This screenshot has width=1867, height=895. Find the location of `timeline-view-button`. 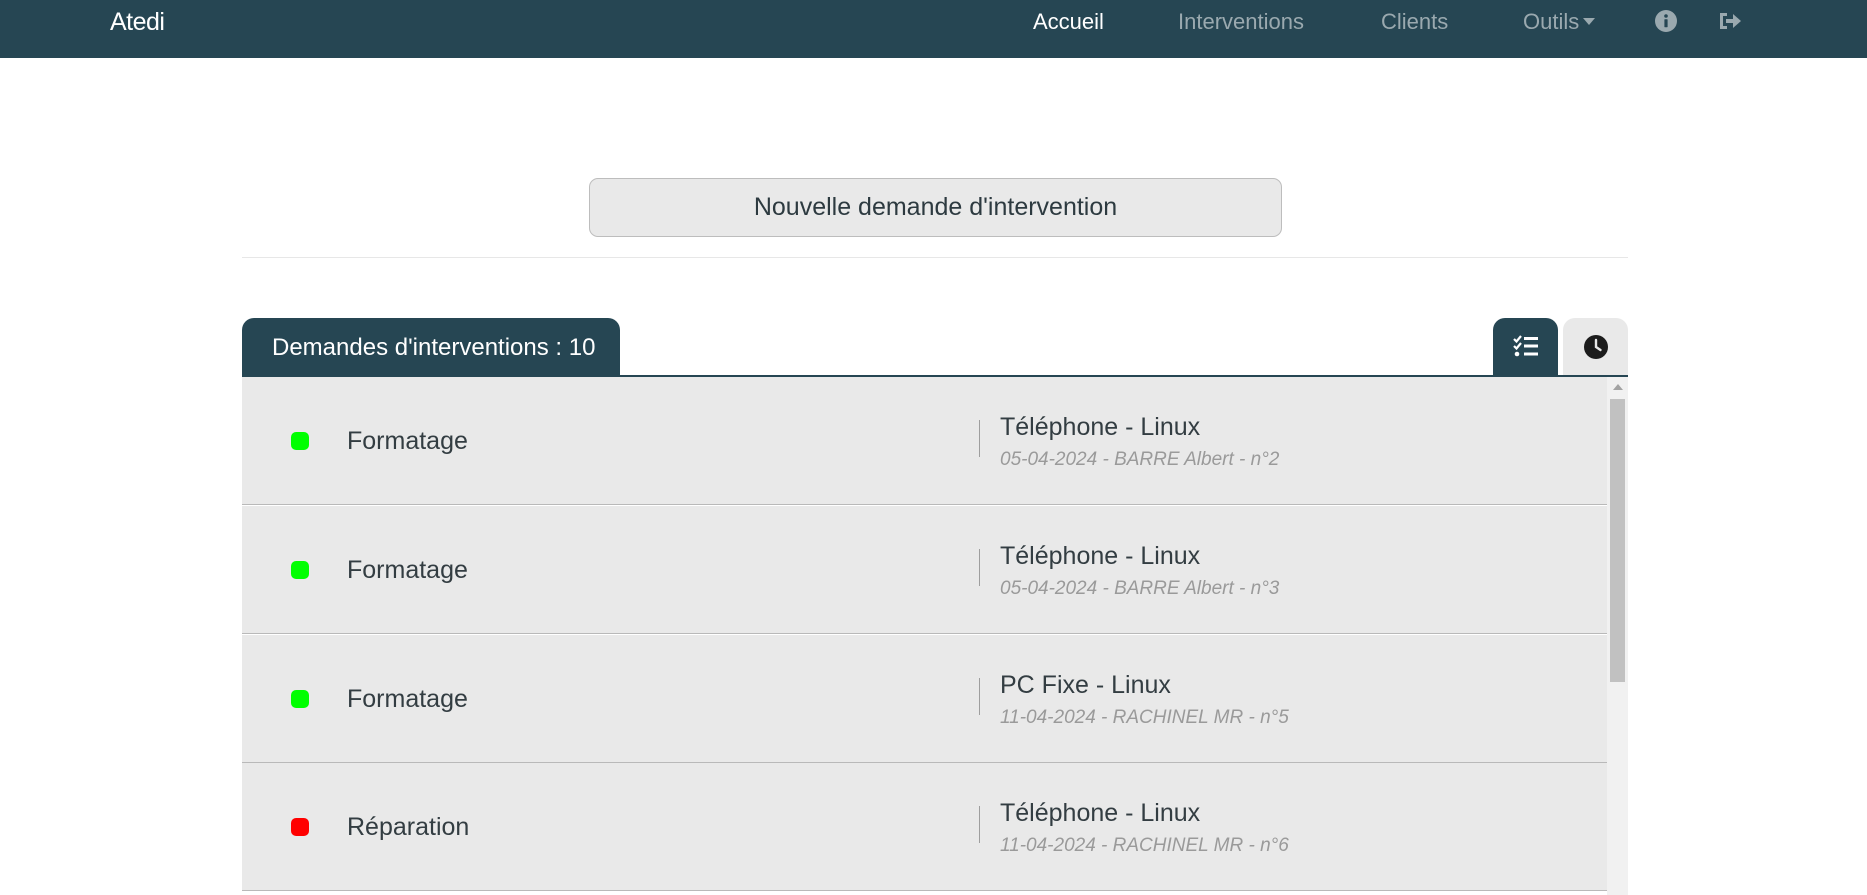

timeline-view-button is located at coordinates (1595, 347).